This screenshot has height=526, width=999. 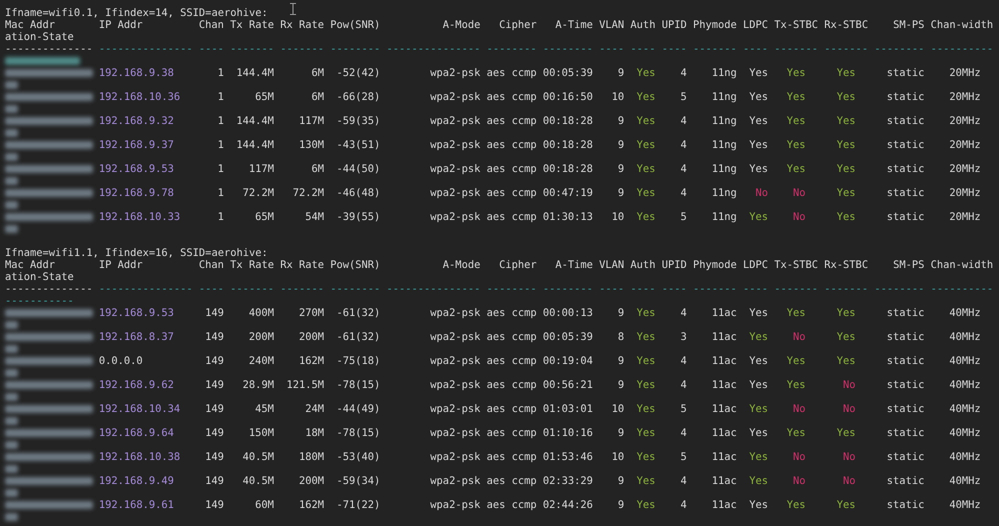 I want to click on table-cell: 00:18:28, so click(x=567, y=121).